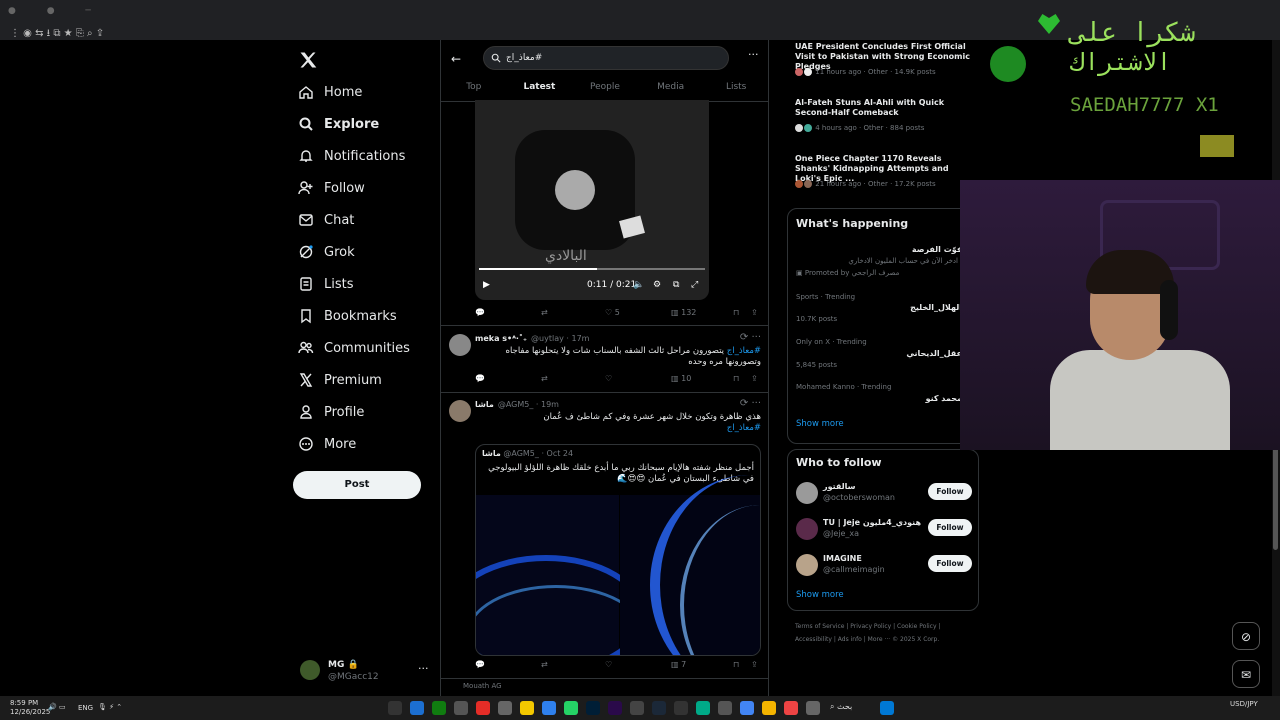 Image resolution: width=1280 pixels, height=720 pixels. Describe the element at coordinates (841, 707) in the screenshot. I see `taskbar-search: ⌕ بحث` at that location.